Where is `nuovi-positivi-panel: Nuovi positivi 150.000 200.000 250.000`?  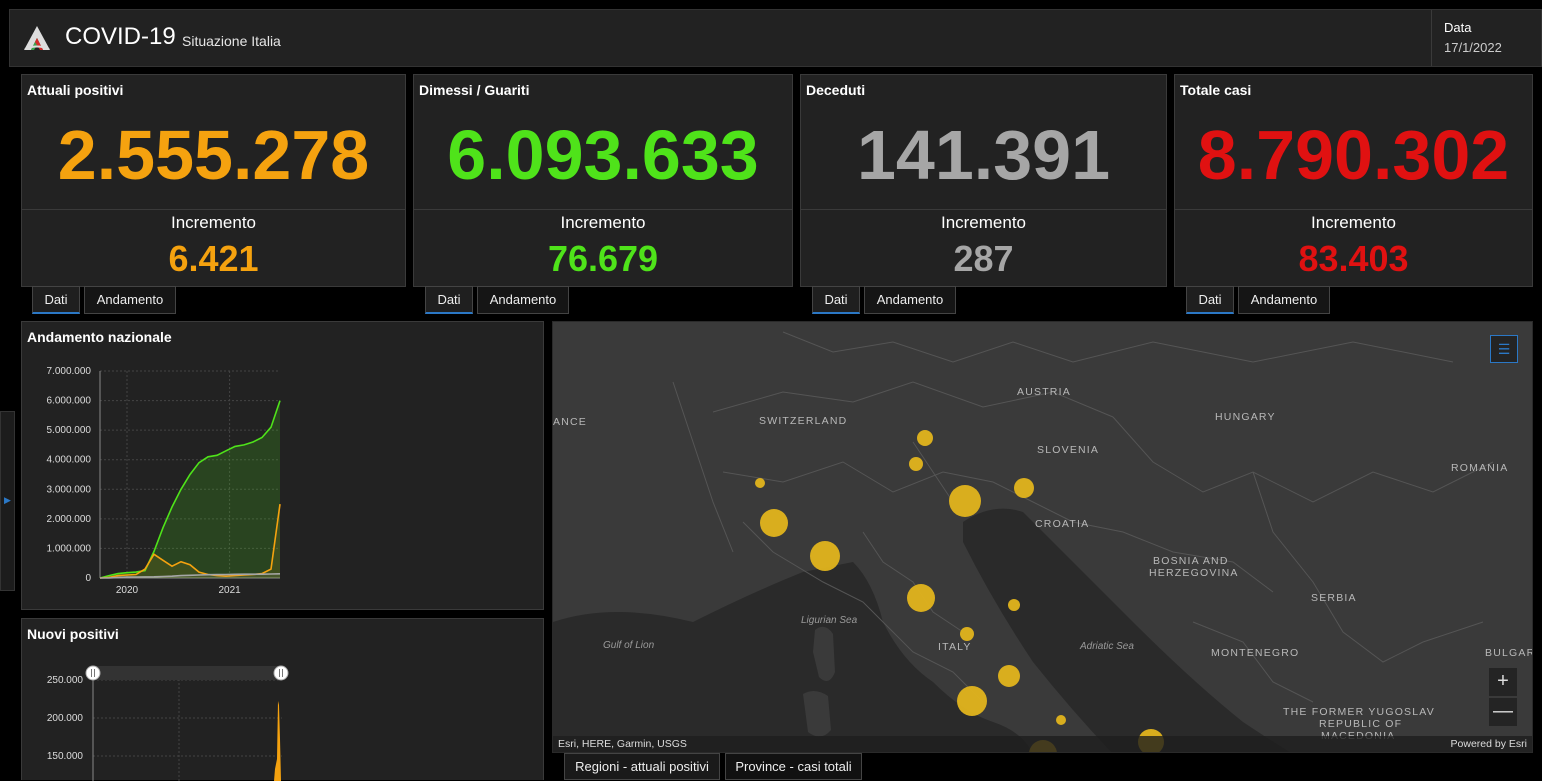 nuovi-positivi-panel: Nuovi positivi 150.000 200.000 250.000 is located at coordinates (282, 699).